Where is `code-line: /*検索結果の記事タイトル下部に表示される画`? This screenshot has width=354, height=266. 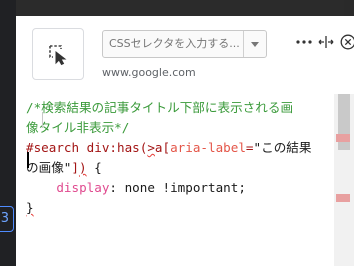
code-line: /*検索結果の記事タイトル下部に表示される画 is located at coordinates (180, 108).